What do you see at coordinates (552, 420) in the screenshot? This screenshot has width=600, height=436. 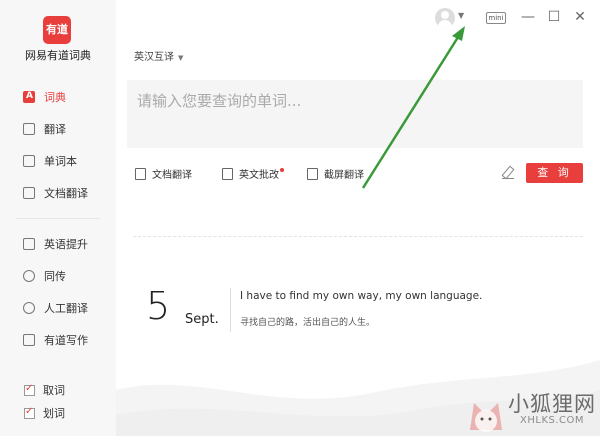 I see `watermark-url: XHLKS.COM` at bounding box center [552, 420].